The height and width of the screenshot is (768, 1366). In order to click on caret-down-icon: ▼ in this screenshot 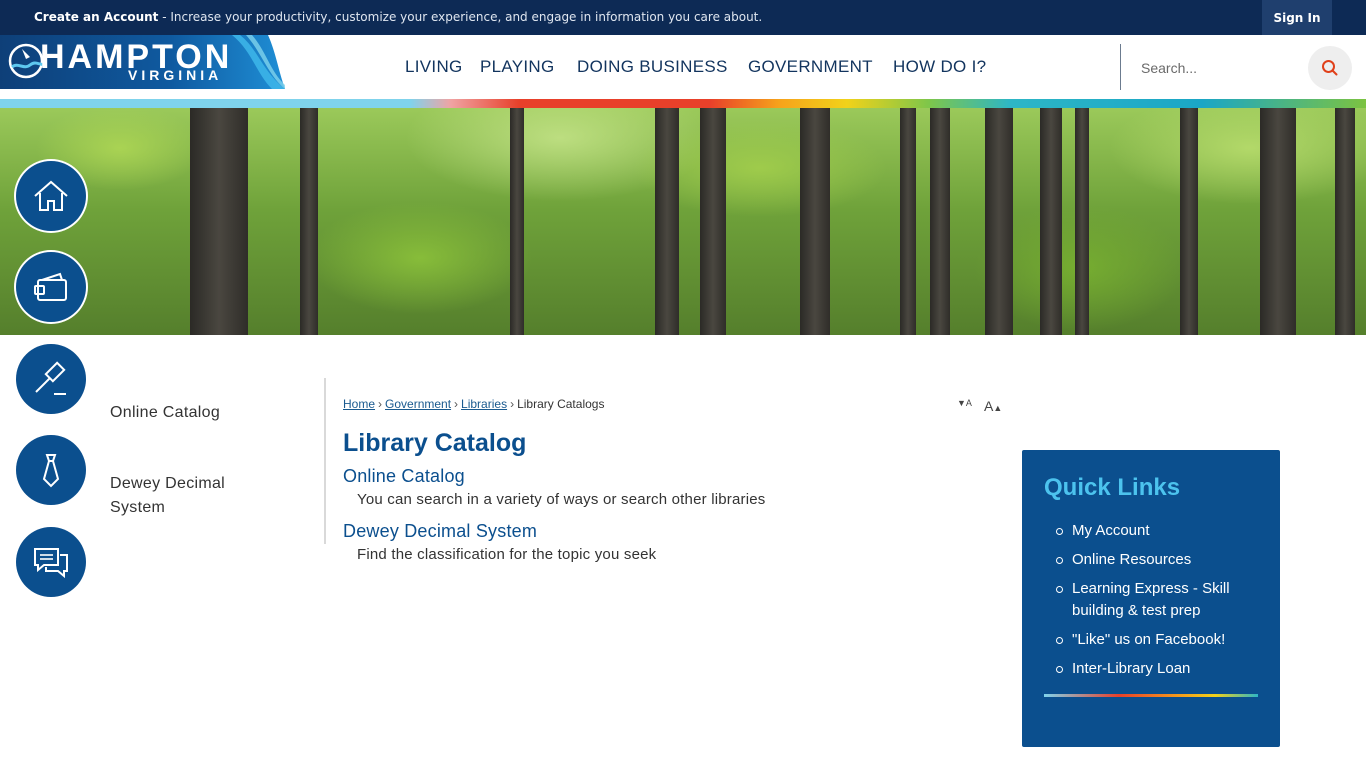, I will do `click(961, 403)`.